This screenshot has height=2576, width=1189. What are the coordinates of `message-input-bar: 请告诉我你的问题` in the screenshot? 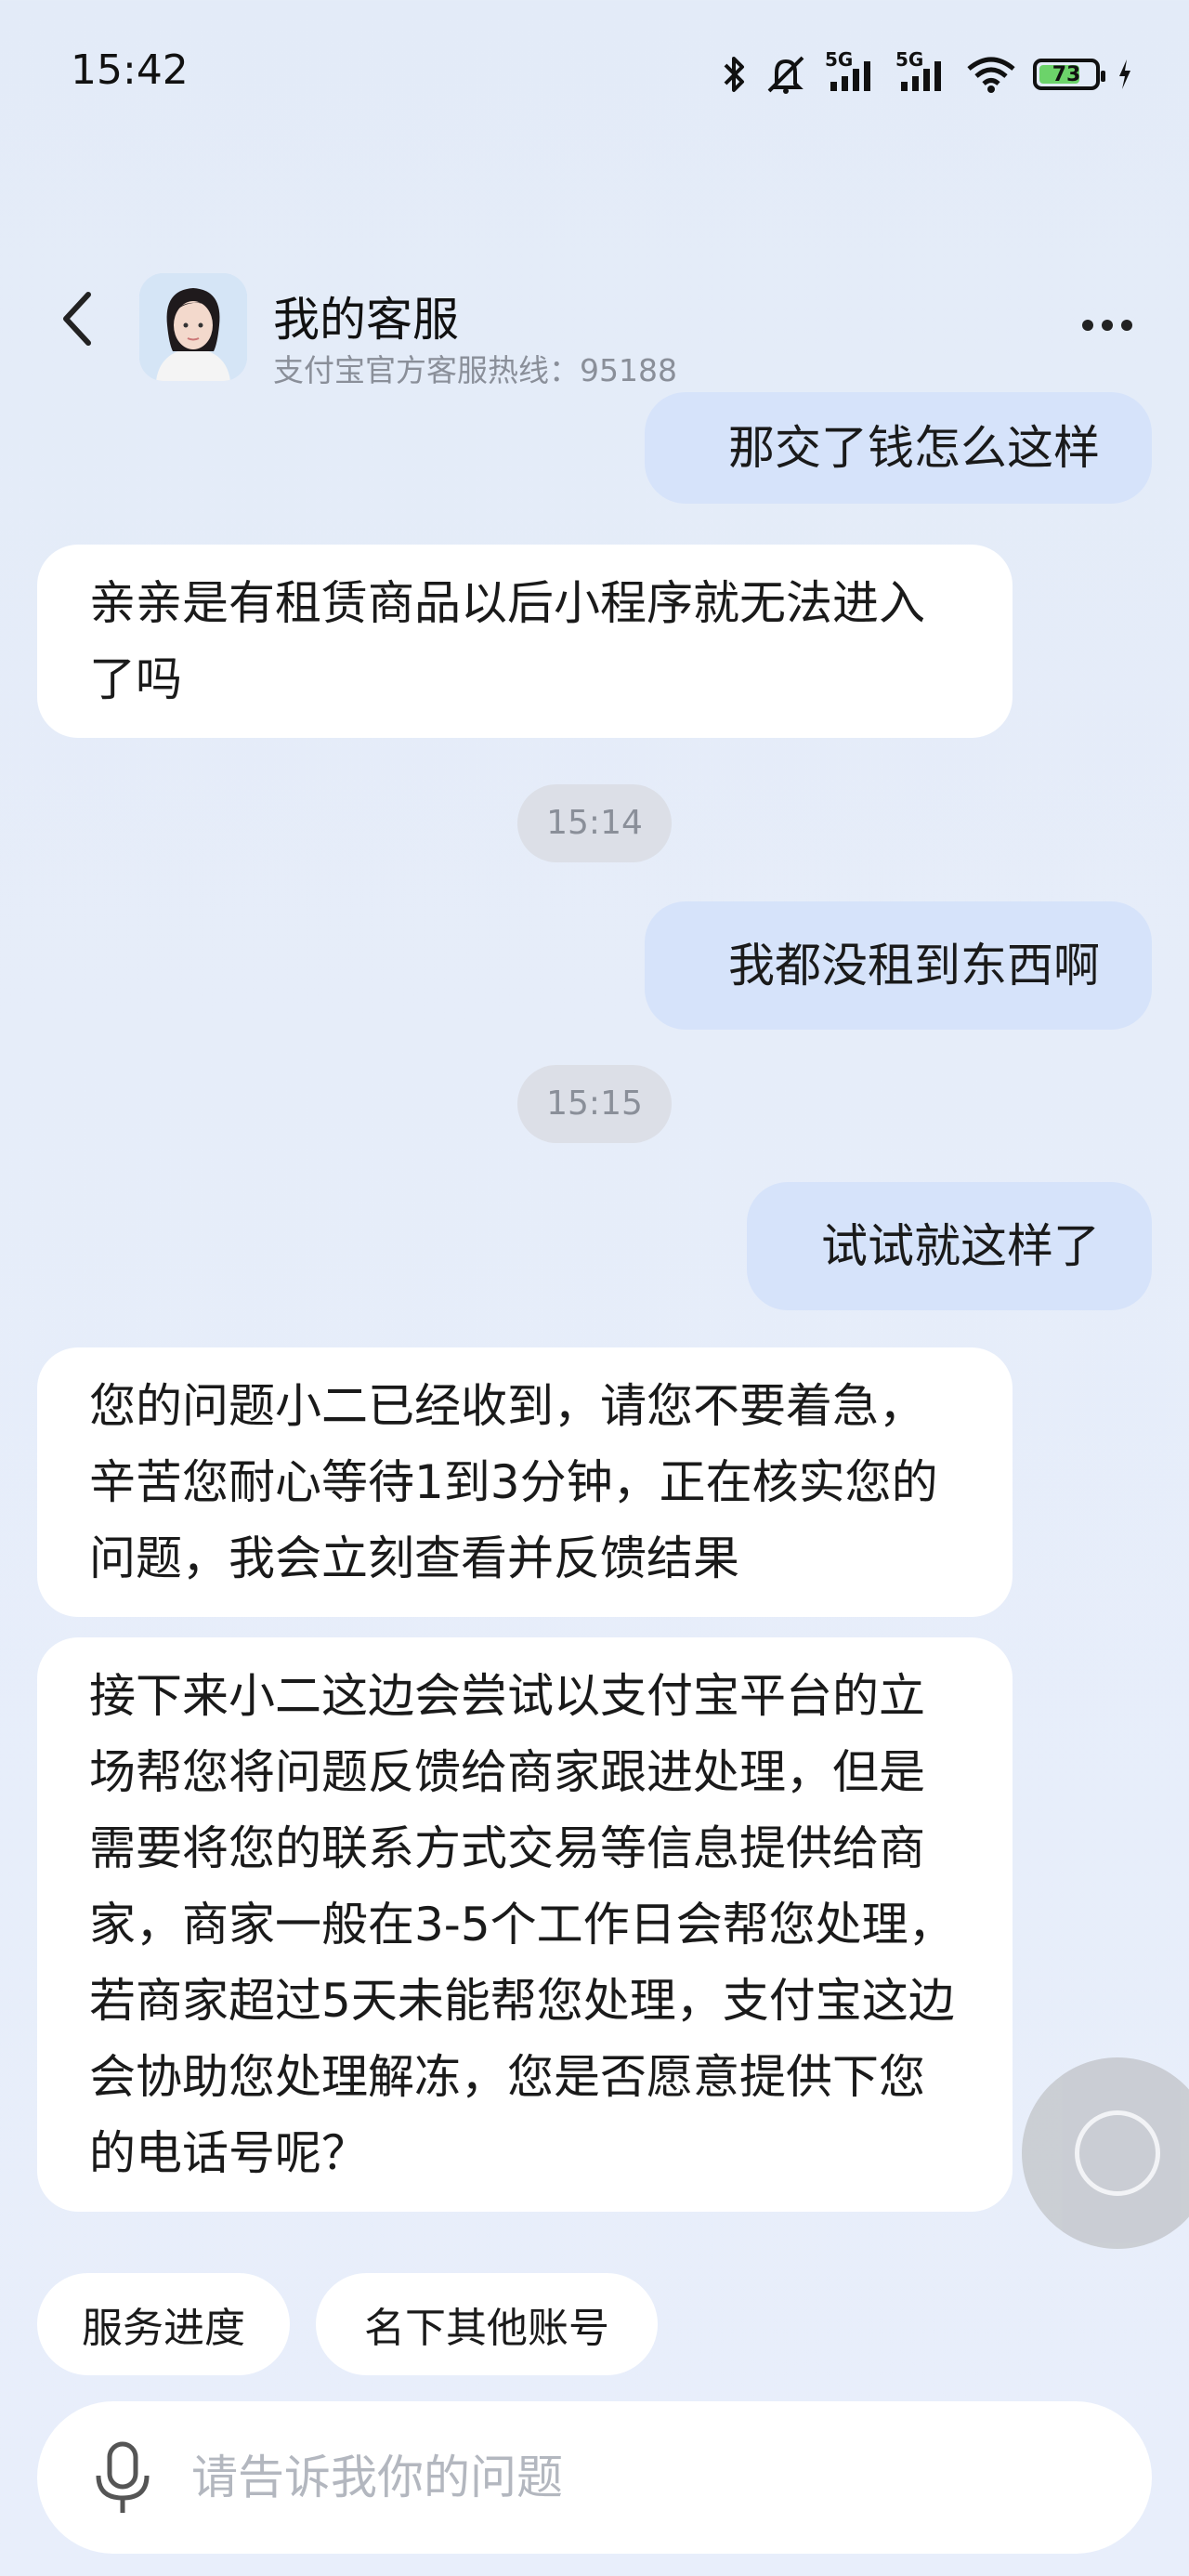 It's located at (594, 2477).